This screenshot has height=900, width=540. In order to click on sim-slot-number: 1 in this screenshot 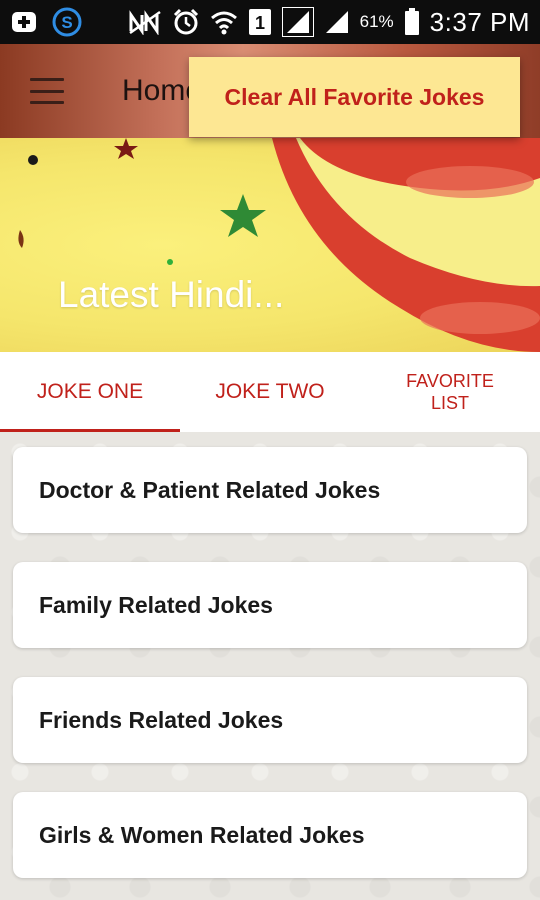, I will do `click(260, 23)`.